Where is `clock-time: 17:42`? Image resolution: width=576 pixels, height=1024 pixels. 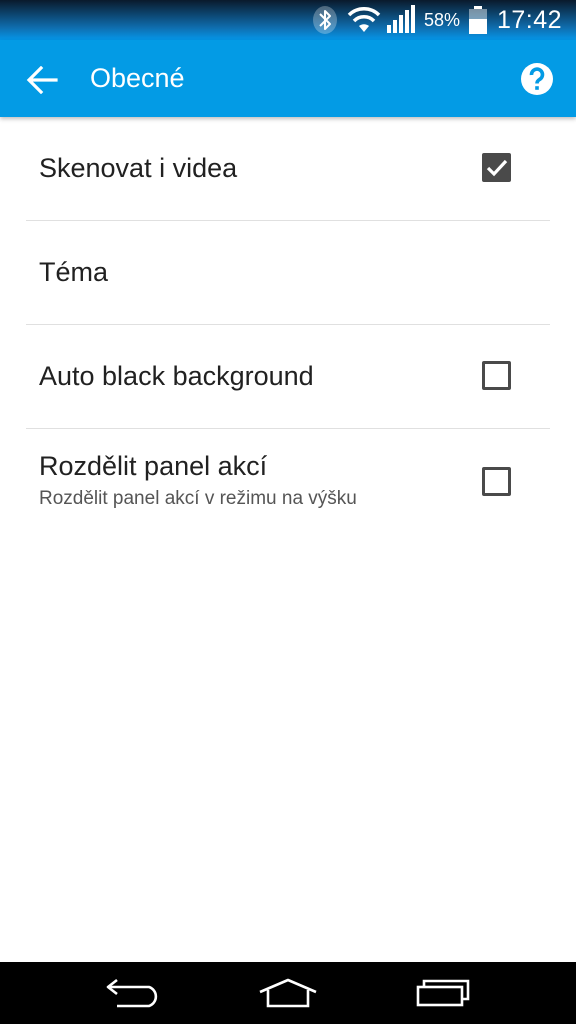 clock-time: 17:42 is located at coordinates (530, 19).